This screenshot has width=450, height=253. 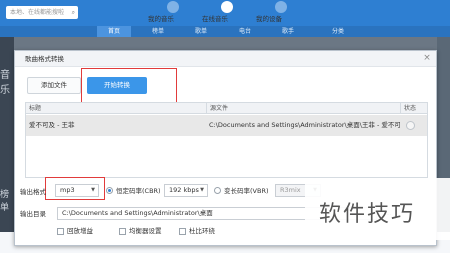 What do you see at coordinates (33, 214) in the screenshot?
I see `output-directory-label: 输出目录` at bounding box center [33, 214].